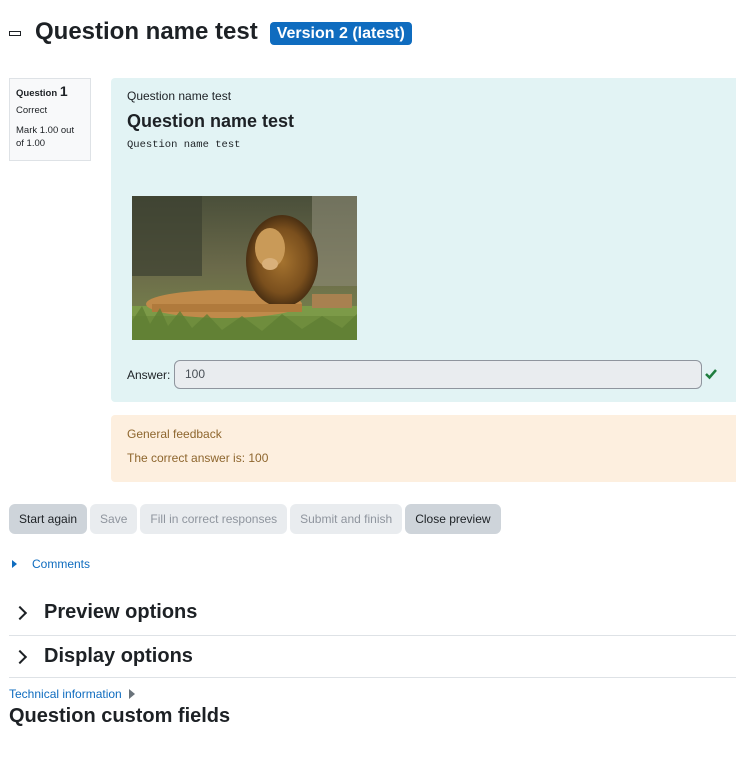 This screenshot has height=765, width=736. I want to click on feedback-text: The correct answer is: 100, so click(198, 458).